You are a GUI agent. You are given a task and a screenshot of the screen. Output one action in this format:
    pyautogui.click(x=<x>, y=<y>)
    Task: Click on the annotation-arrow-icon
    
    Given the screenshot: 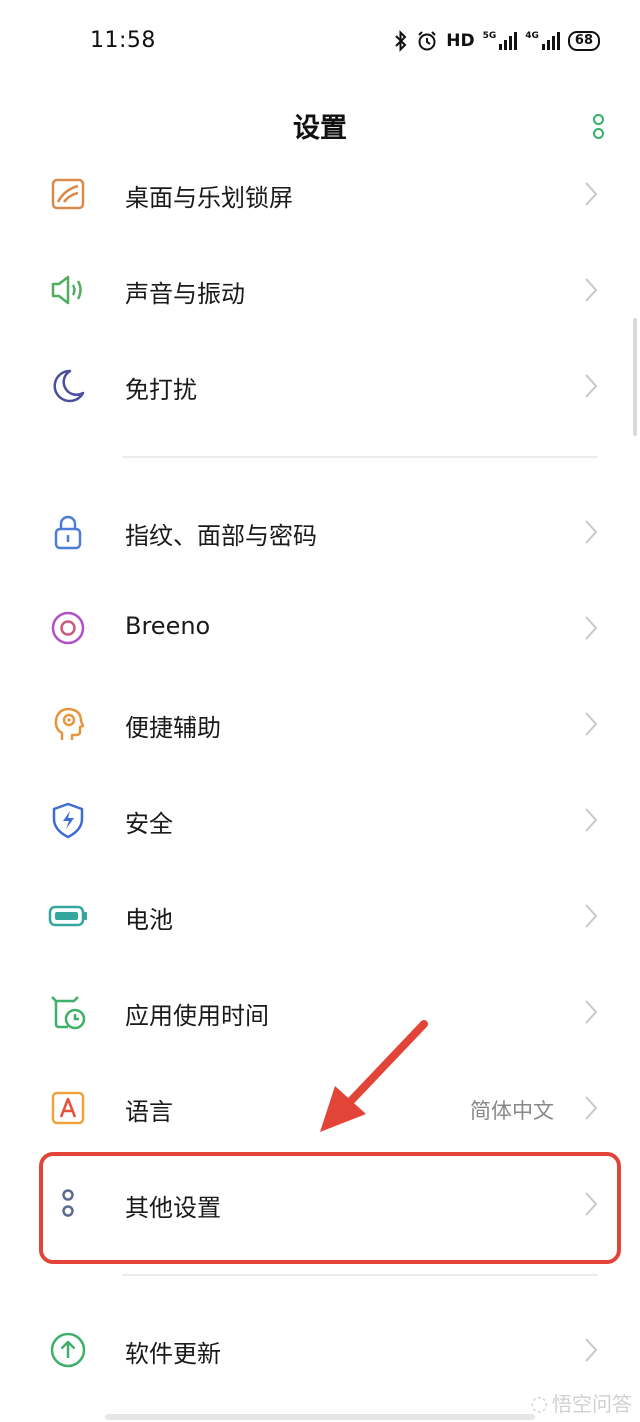 What is the action you would take?
    pyautogui.click(x=374, y=1076)
    